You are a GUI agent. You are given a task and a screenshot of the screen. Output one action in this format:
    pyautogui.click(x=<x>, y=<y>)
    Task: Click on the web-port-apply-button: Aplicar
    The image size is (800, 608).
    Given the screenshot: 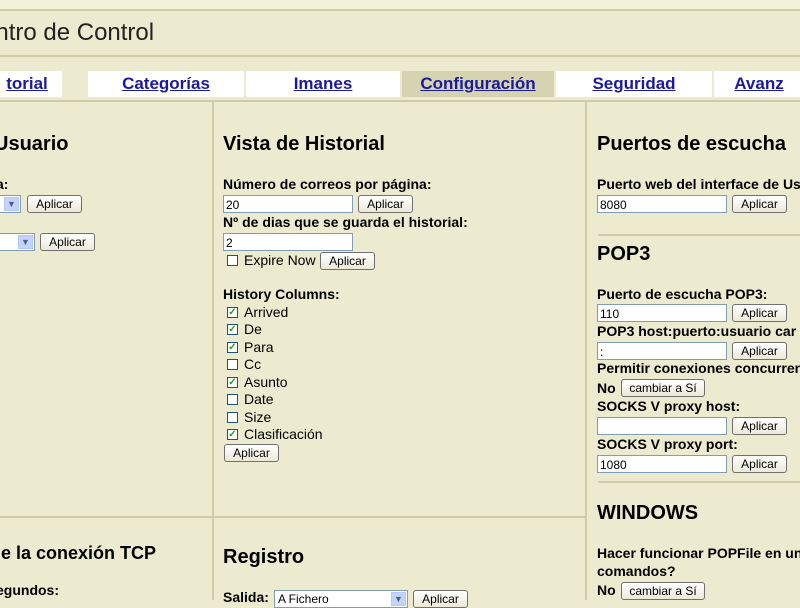 What is the action you would take?
    pyautogui.click(x=759, y=204)
    